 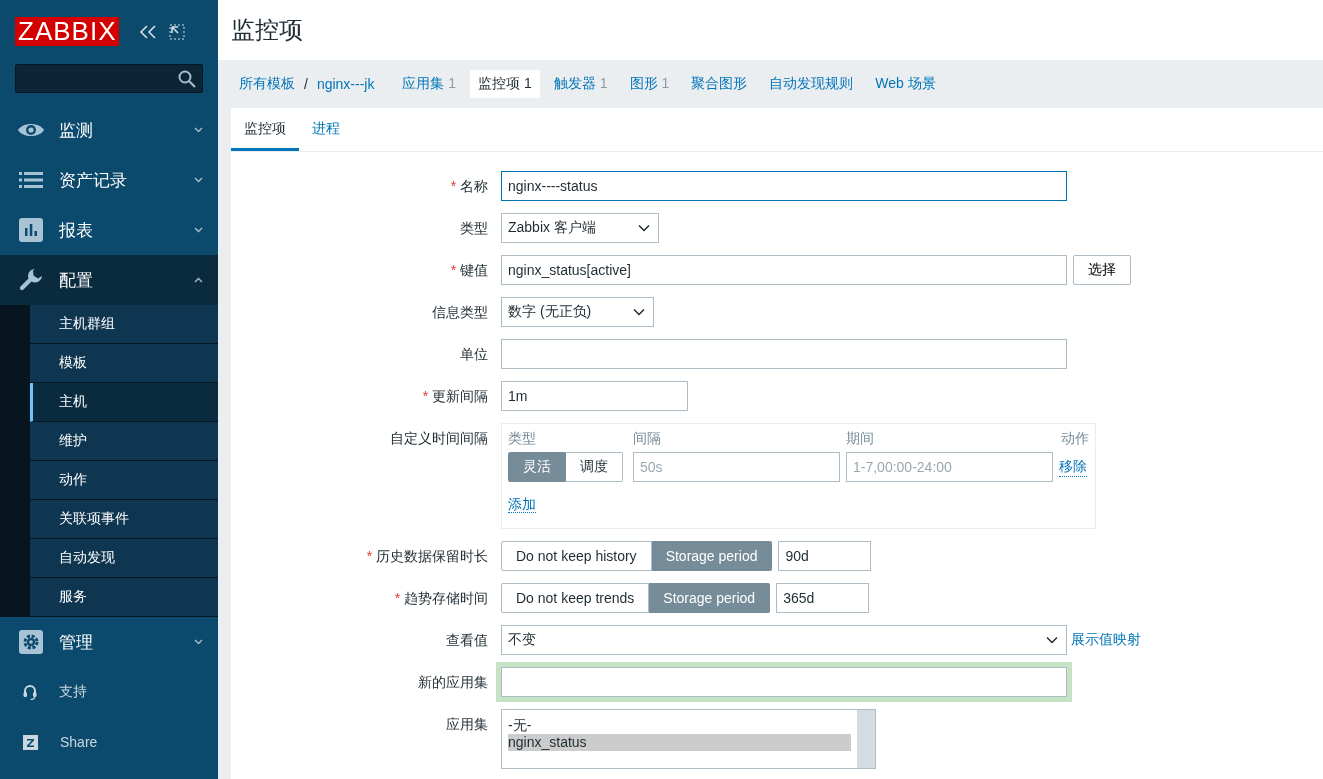 I want to click on select-button: 选择, so click(x=1102, y=270).